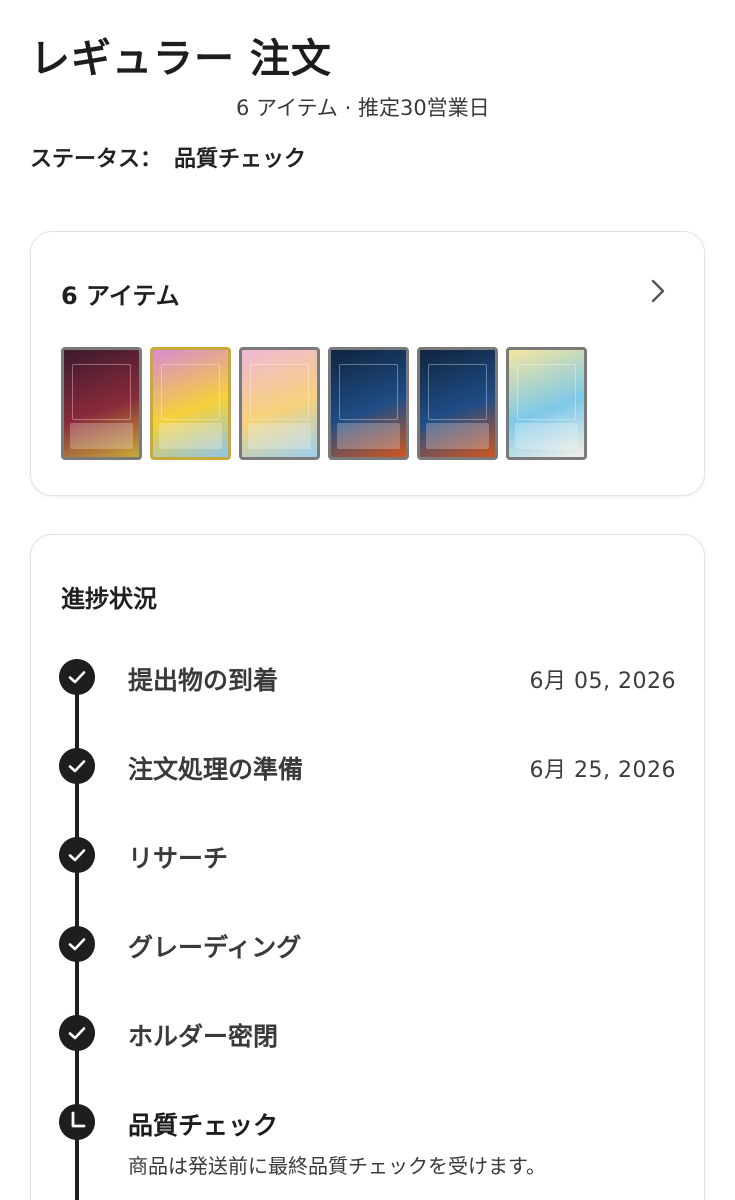 The height and width of the screenshot is (1200, 735). What do you see at coordinates (216, 769) in the screenshot?
I see `step-label: 注文処理の準備` at bounding box center [216, 769].